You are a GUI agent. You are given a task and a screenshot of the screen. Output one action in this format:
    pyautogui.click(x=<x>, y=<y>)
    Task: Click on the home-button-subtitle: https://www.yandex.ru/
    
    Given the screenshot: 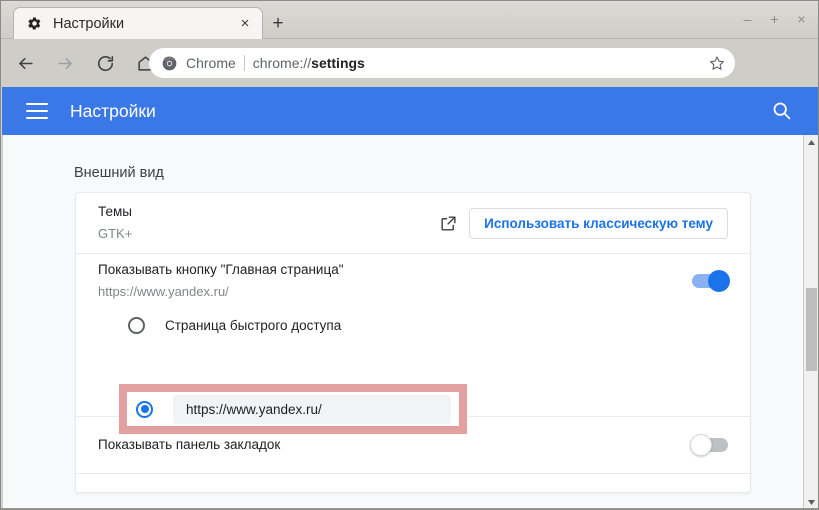 What is the action you would take?
    pyautogui.click(x=163, y=291)
    